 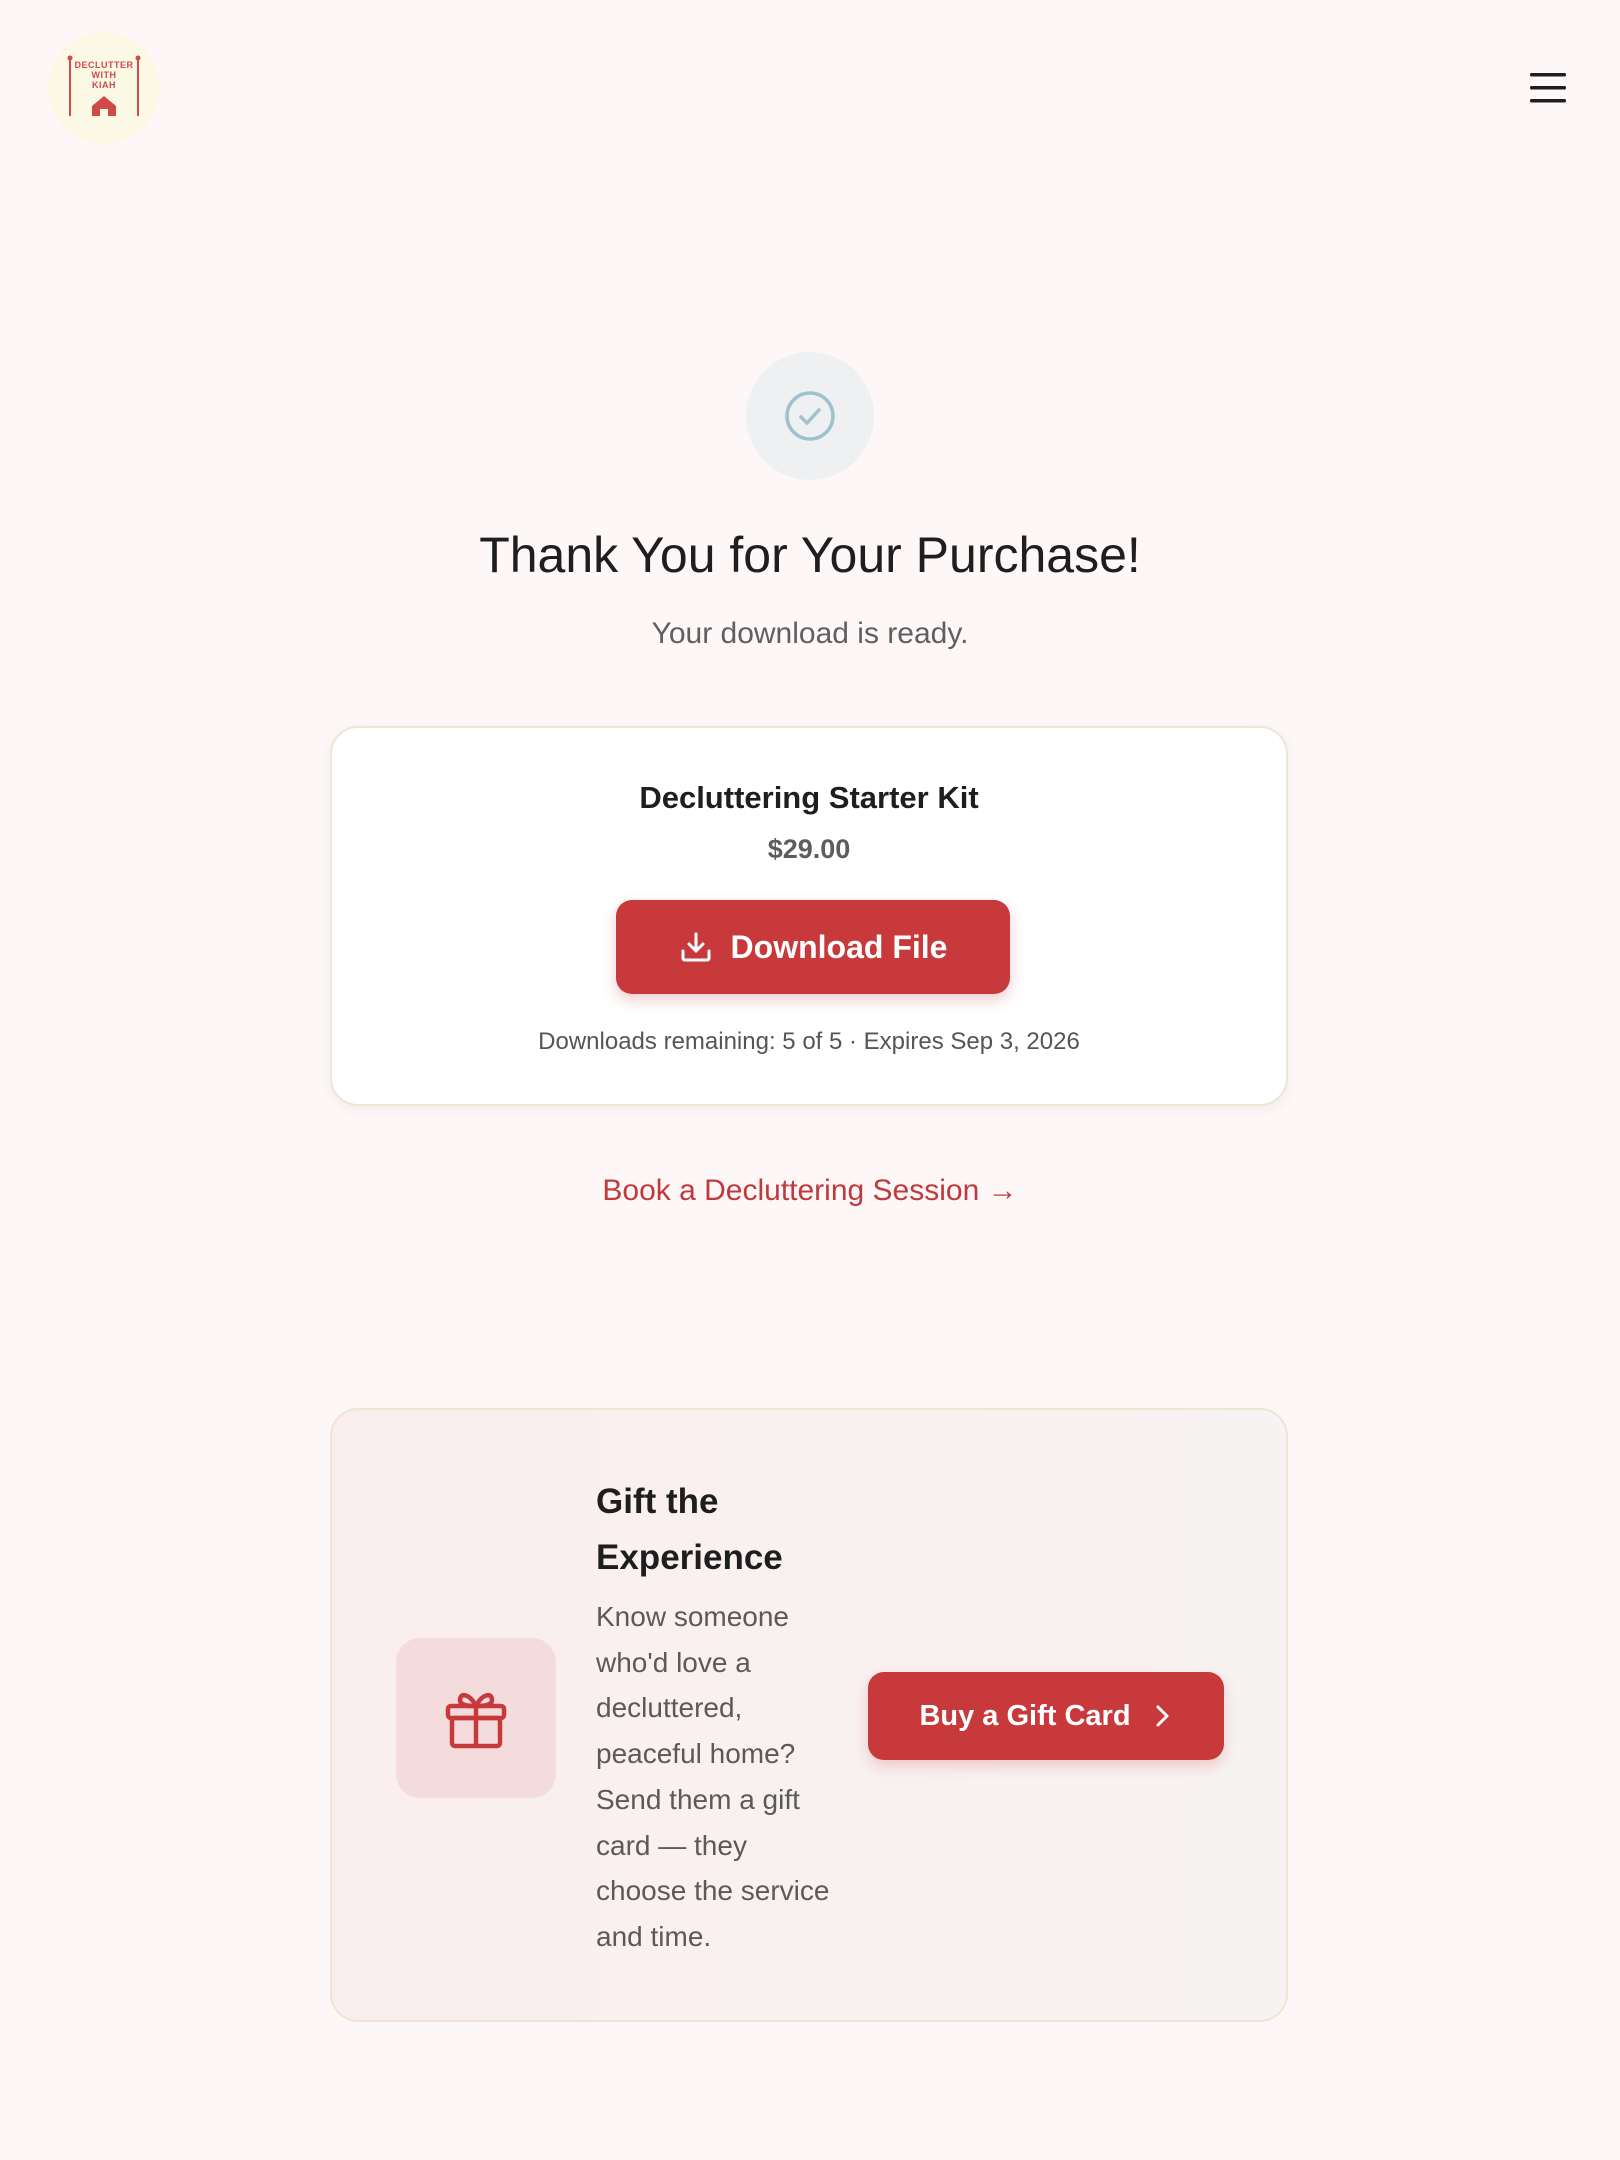 I want to click on page-title: Thank You for Your Purchase!, so click(x=810, y=555).